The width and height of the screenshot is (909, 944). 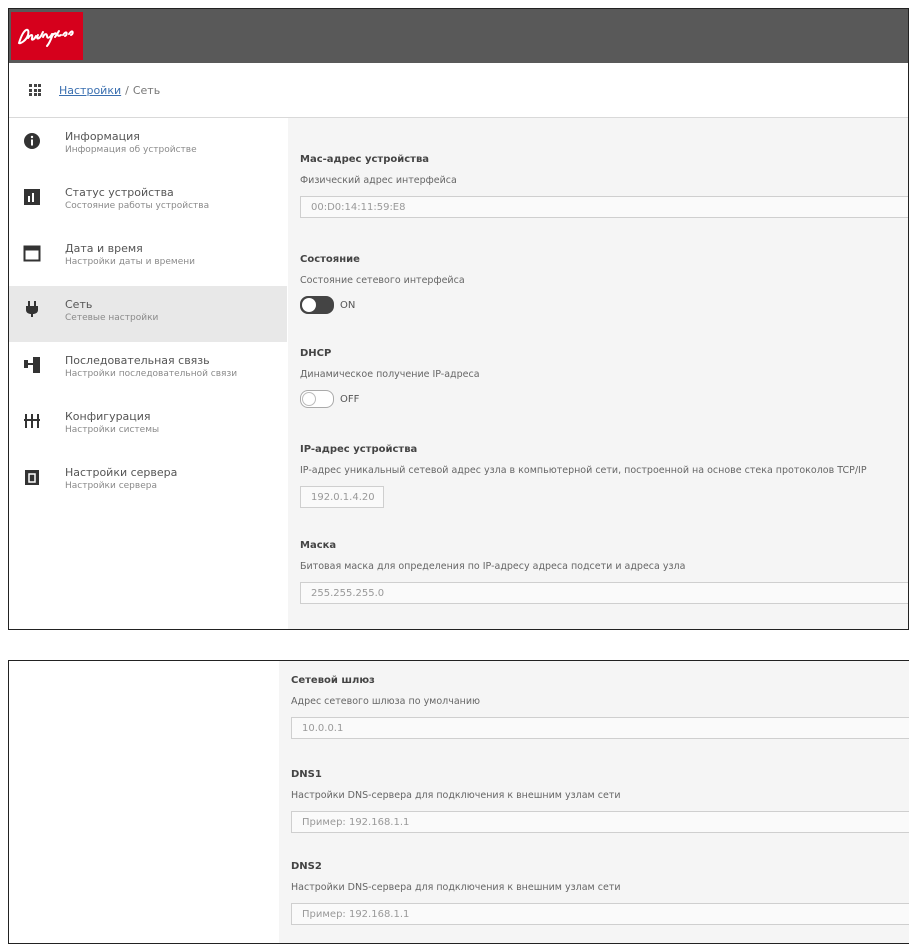 What do you see at coordinates (104, 248) in the screenshot?
I see `sidebar-item-title: Дата и время` at bounding box center [104, 248].